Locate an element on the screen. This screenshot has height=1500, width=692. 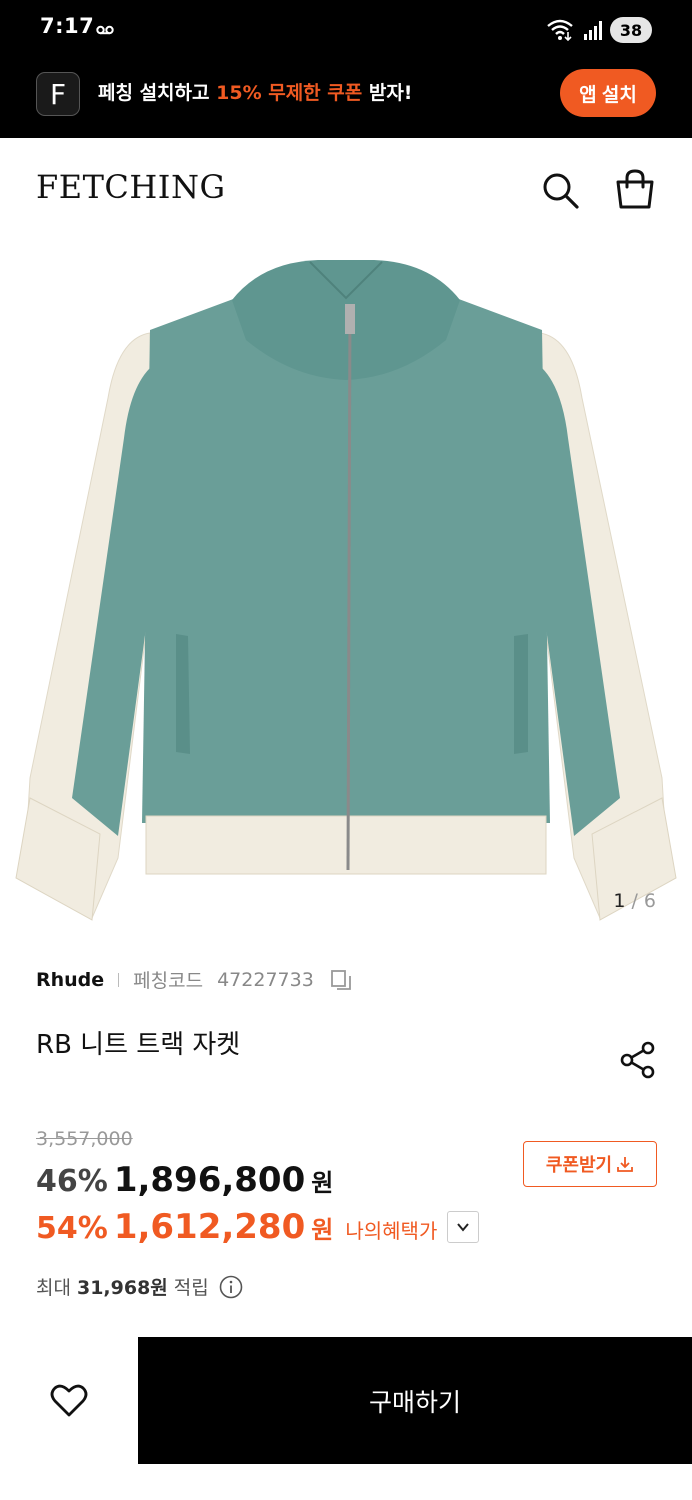
product-code: 47227733 is located at coordinates (265, 979).